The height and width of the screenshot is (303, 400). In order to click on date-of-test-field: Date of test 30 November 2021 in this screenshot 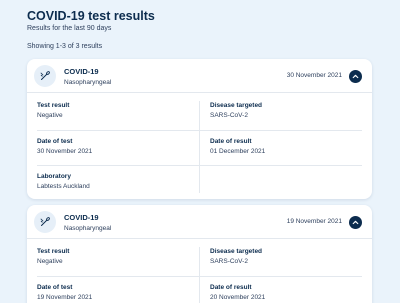, I will do `click(113, 146)`.